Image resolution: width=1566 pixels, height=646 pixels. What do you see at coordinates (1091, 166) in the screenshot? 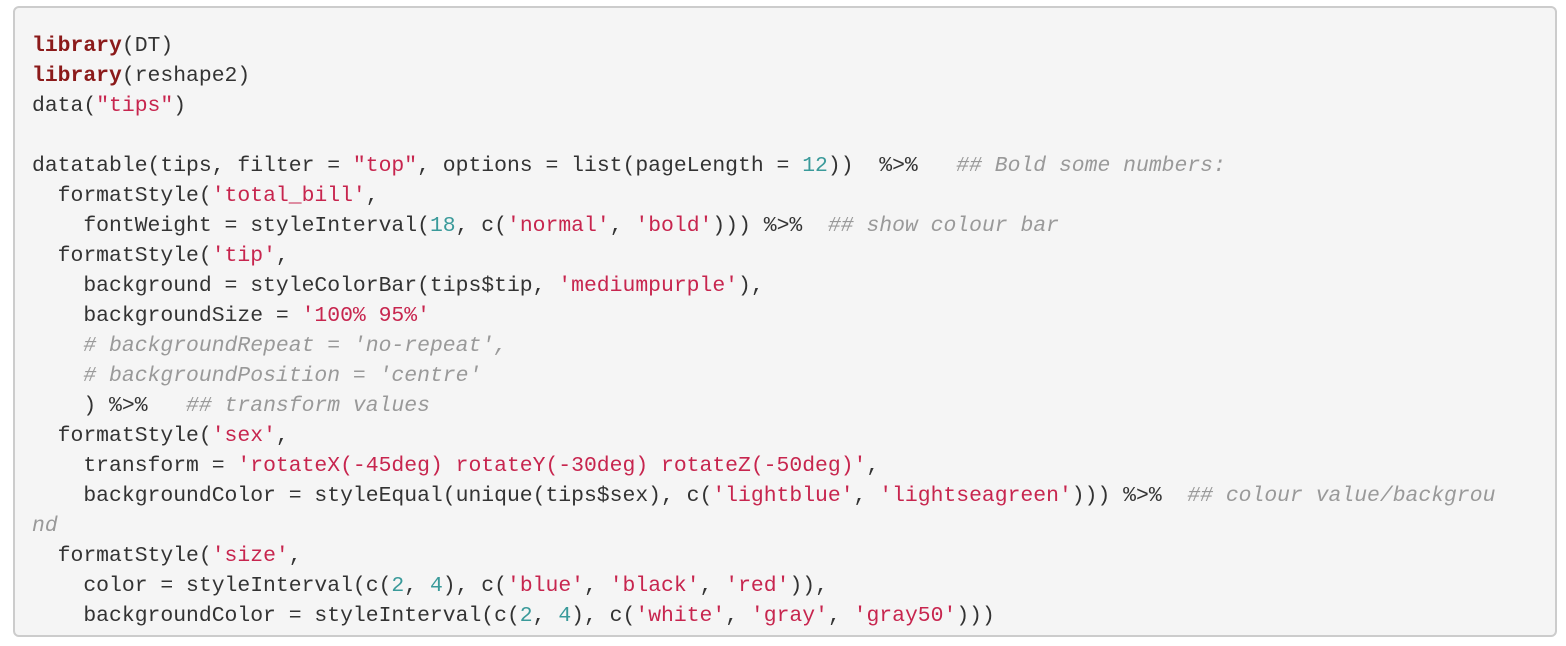
I see `code-comment: ## Bold some numbers:` at bounding box center [1091, 166].